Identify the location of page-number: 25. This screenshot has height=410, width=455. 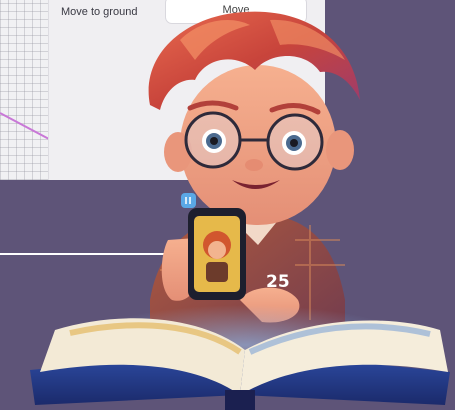
(278, 282).